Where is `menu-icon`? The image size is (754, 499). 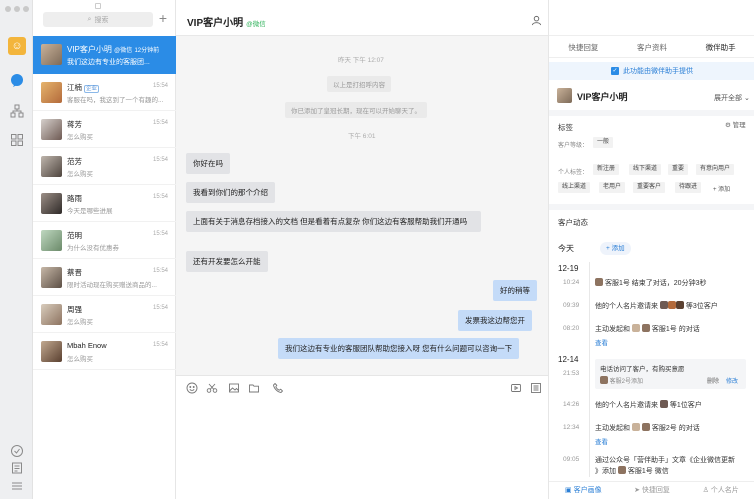 menu-icon is located at coordinates (17, 486).